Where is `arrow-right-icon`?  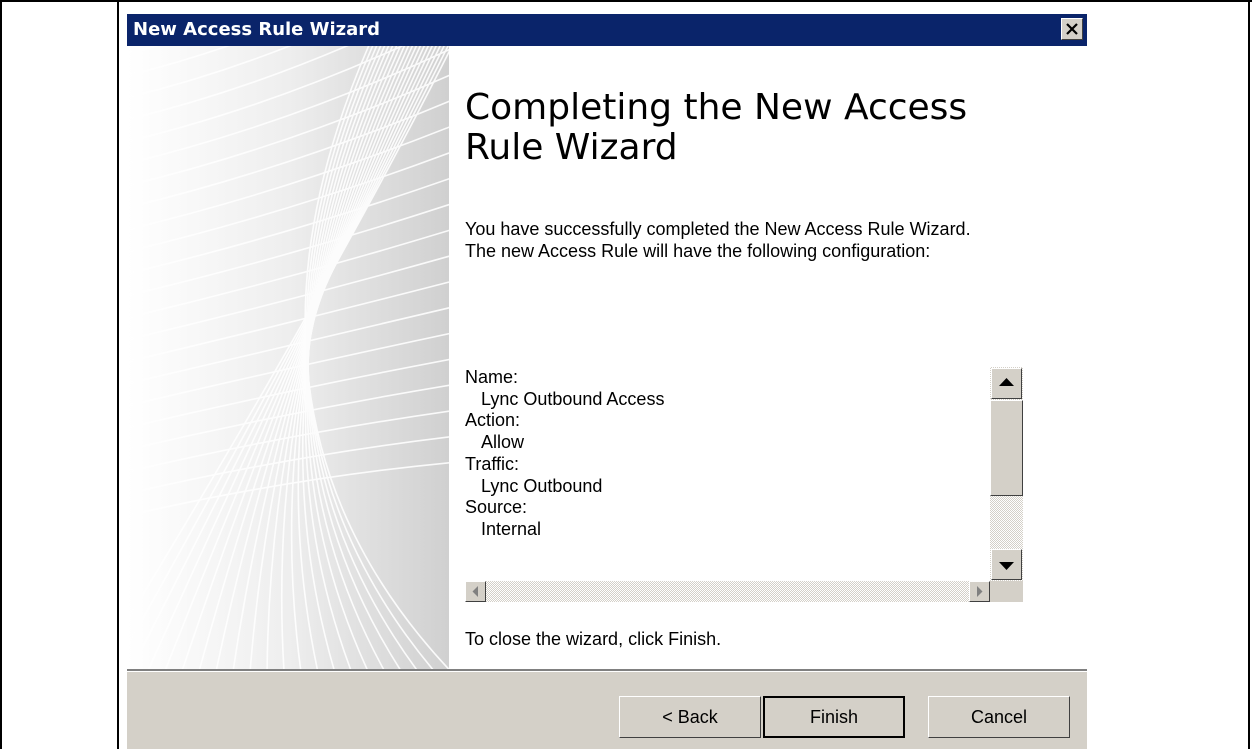
arrow-right-icon is located at coordinates (980, 591).